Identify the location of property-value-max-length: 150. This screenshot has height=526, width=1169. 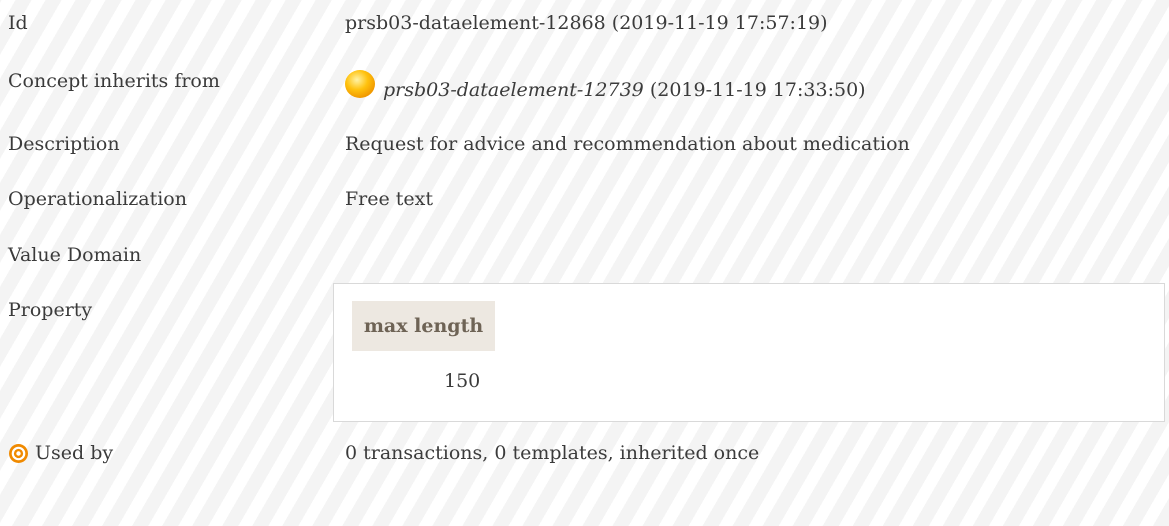
(462, 381).